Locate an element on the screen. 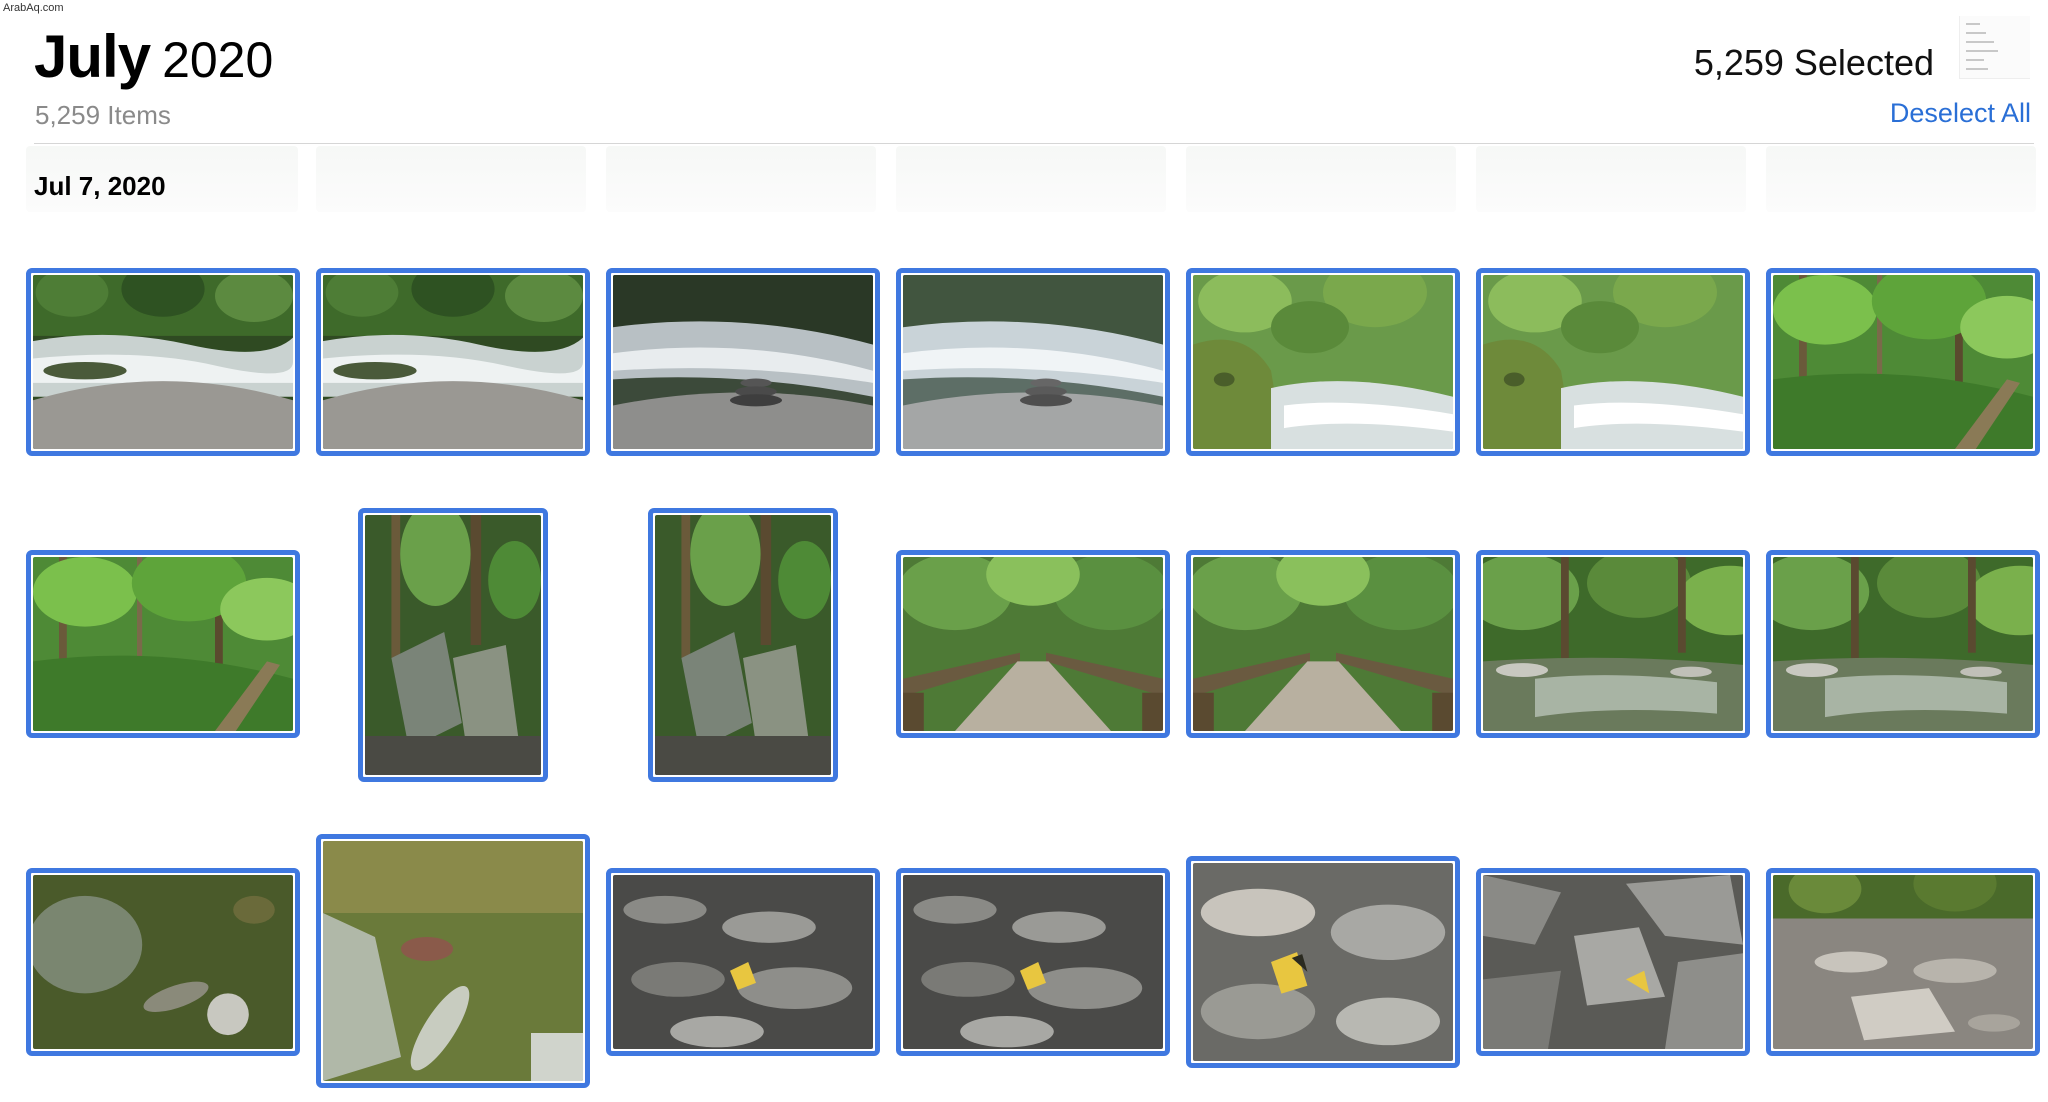 This screenshot has height=1102, width=2048. watermark-text: ArabAq.com is located at coordinates (33, 8).